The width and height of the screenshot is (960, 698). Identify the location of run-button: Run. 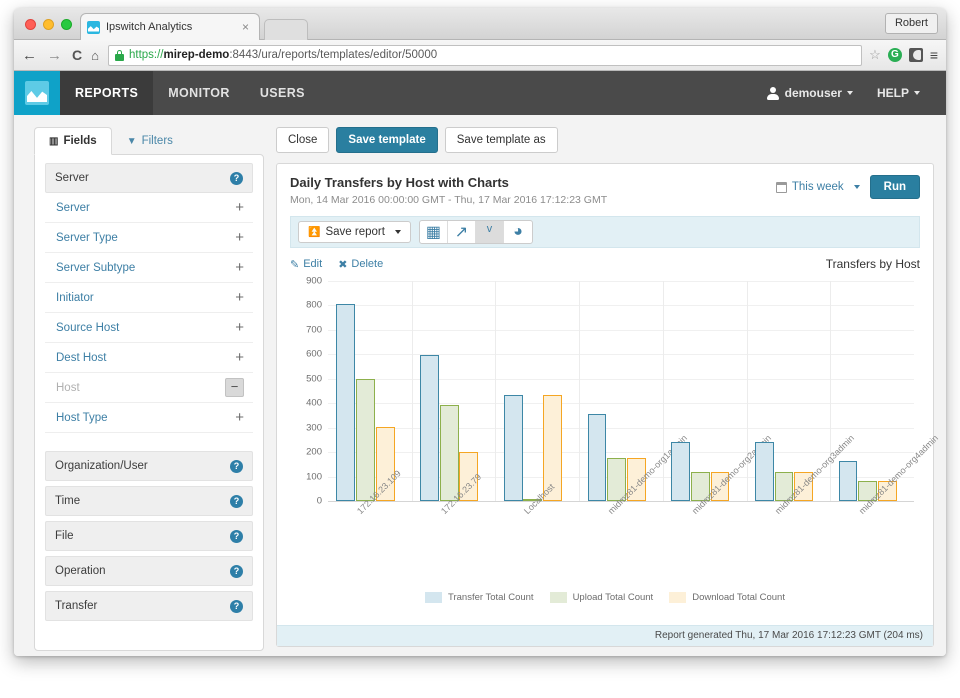
(894, 187).